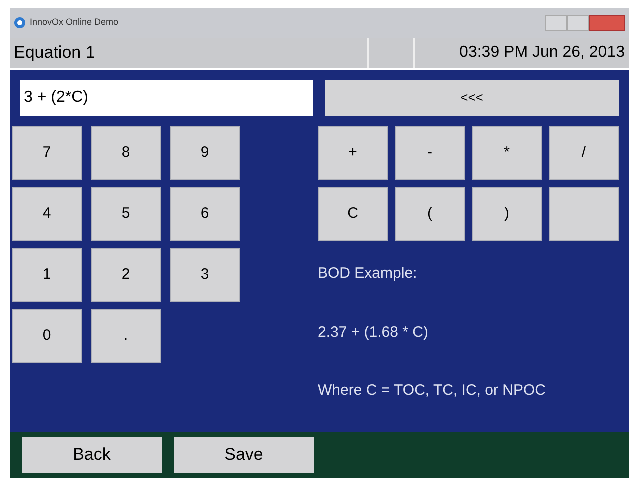 This screenshot has height=482, width=639. Describe the element at coordinates (507, 153) in the screenshot. I see `operator-key: *` at that location.